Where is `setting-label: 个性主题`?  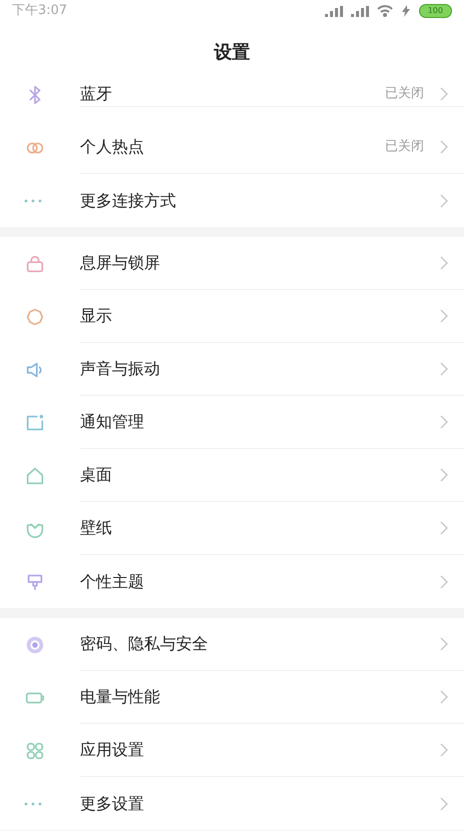
setting-label: 个性主题 is located at coordinates (112, 581).